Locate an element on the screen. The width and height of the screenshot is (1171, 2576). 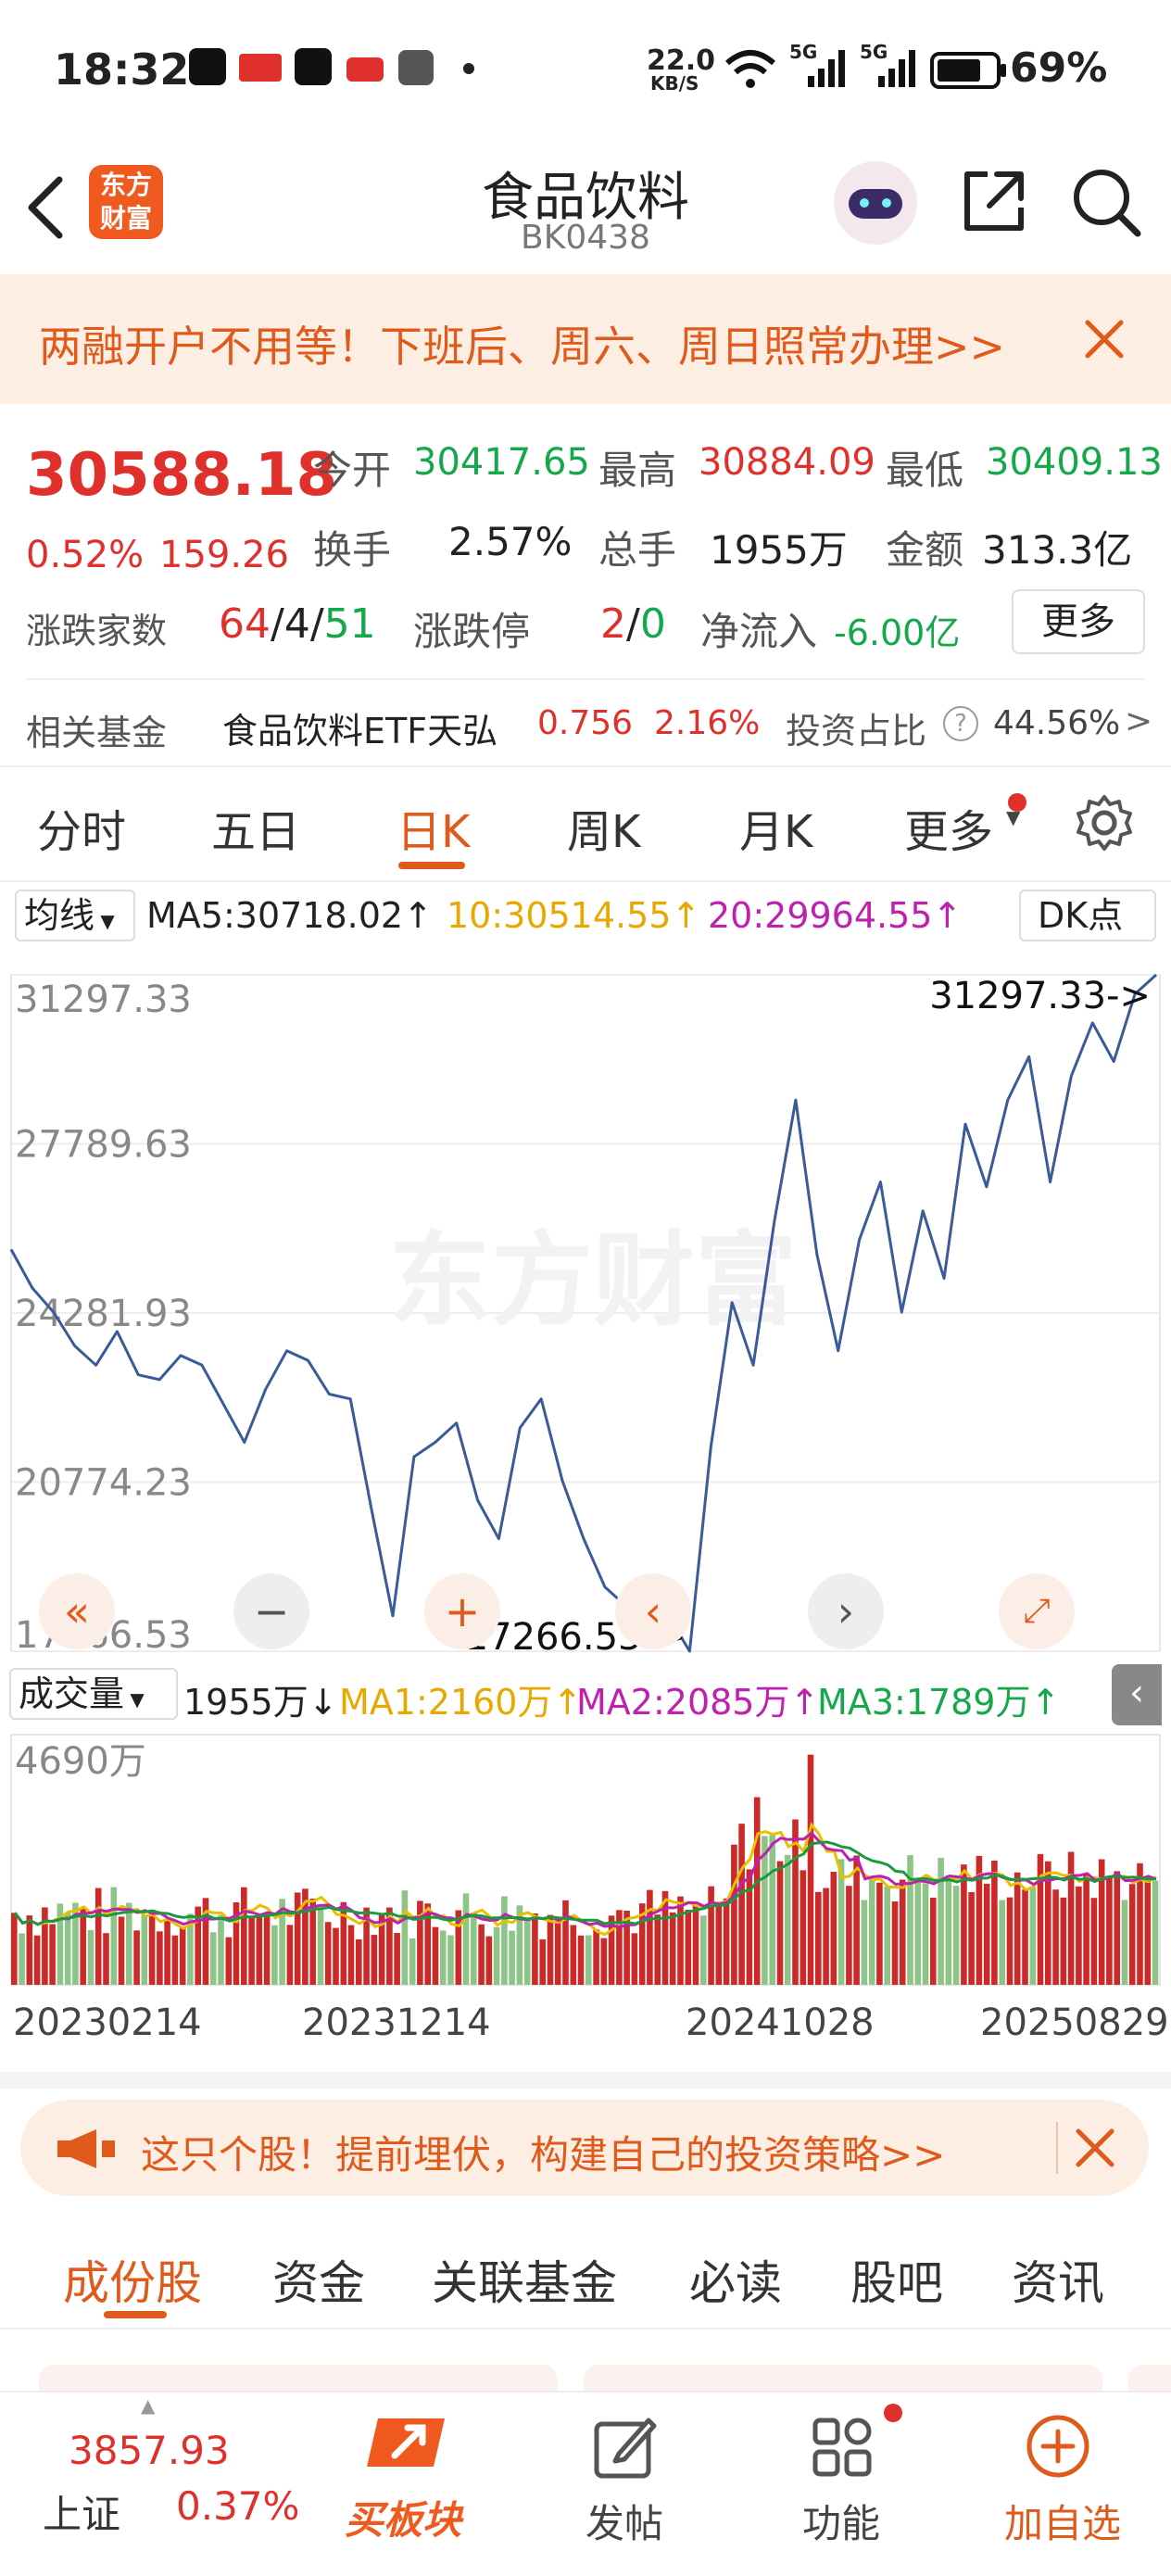
low-label: 最低 is located at coordinates (925, 470).